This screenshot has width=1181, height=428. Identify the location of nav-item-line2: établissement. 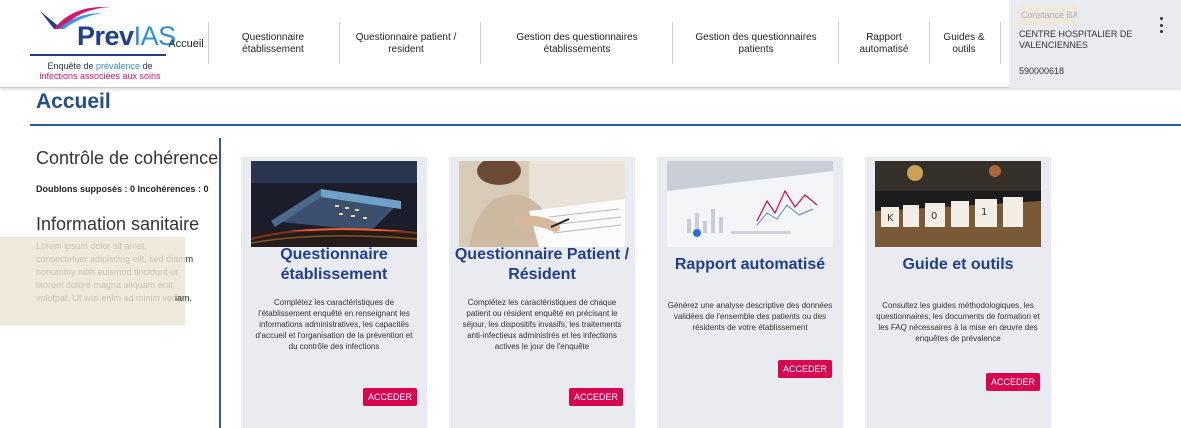
(273, 49).